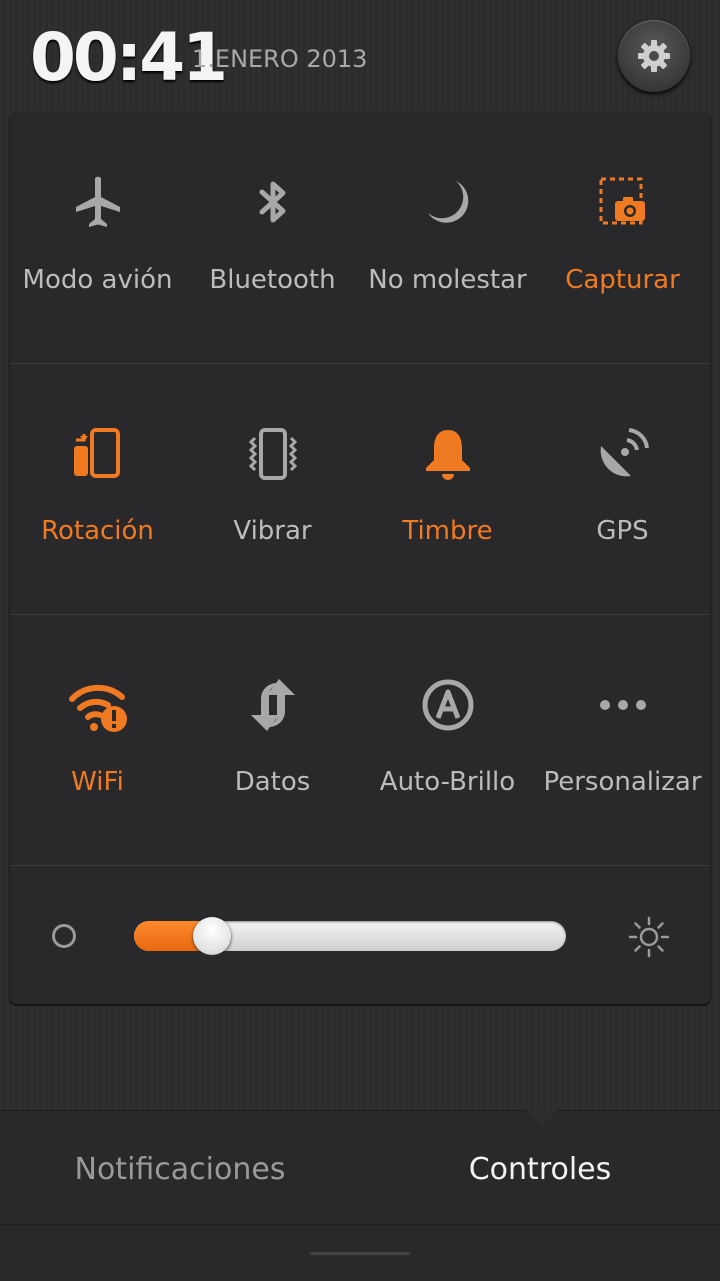 The image size is (720, 1281). I want to click on toggle-customize: Personalizar, so click(622, 740).